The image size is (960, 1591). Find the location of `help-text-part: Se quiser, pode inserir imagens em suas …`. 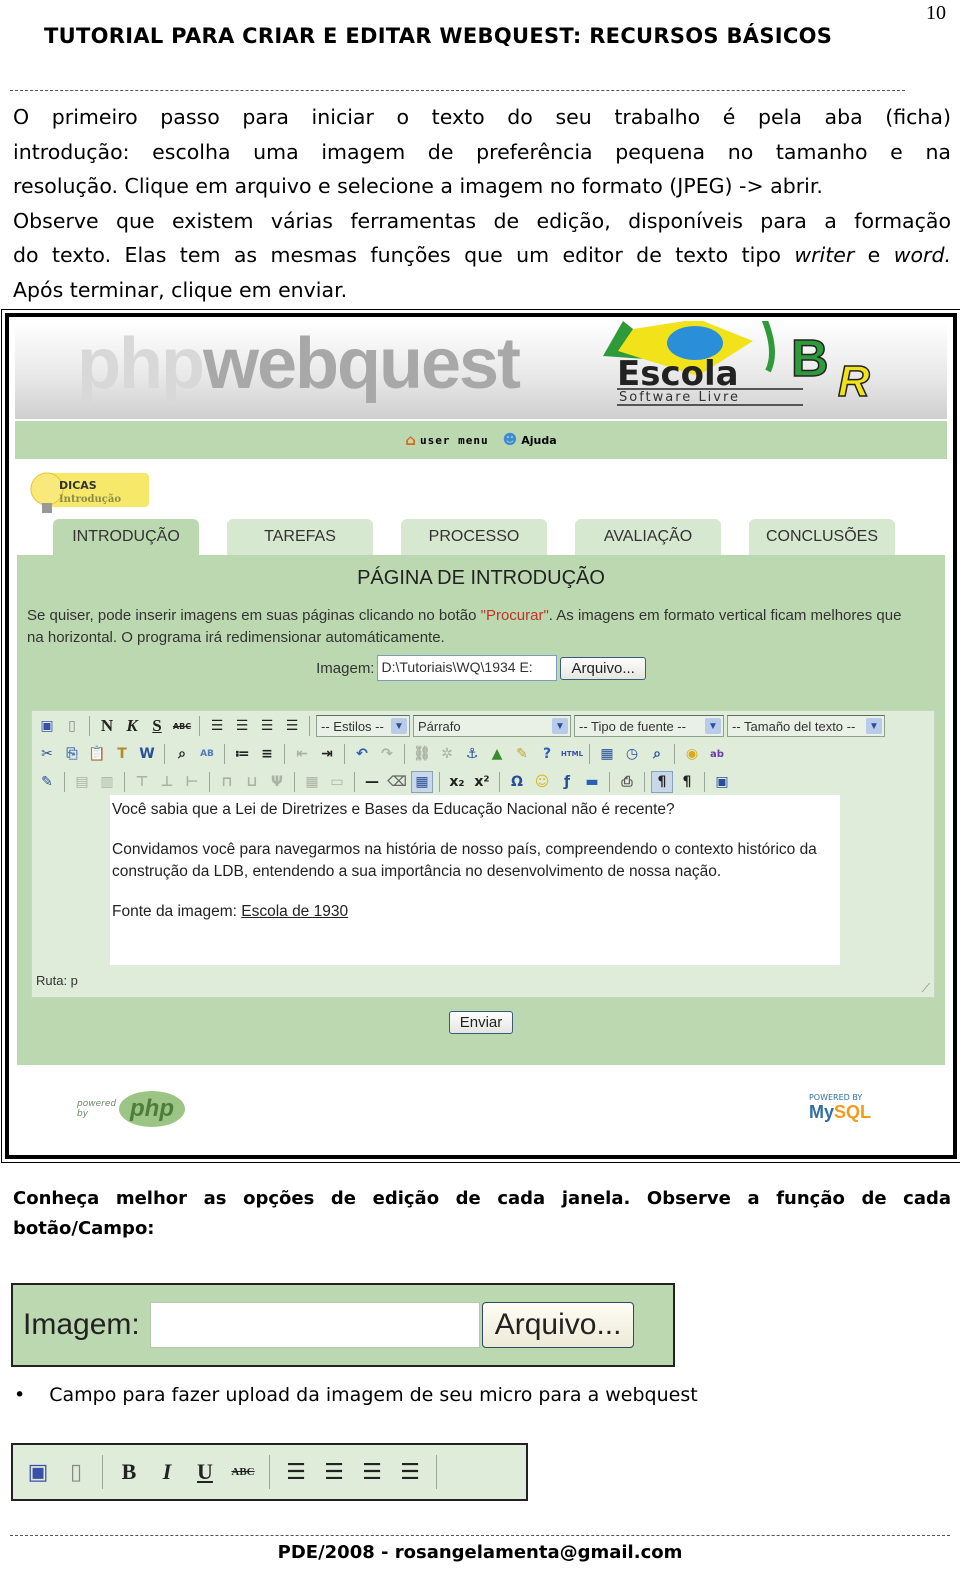

help-text-part: Se quiser, pode inserir imagens em suas … is located at coordinates (254, 615).